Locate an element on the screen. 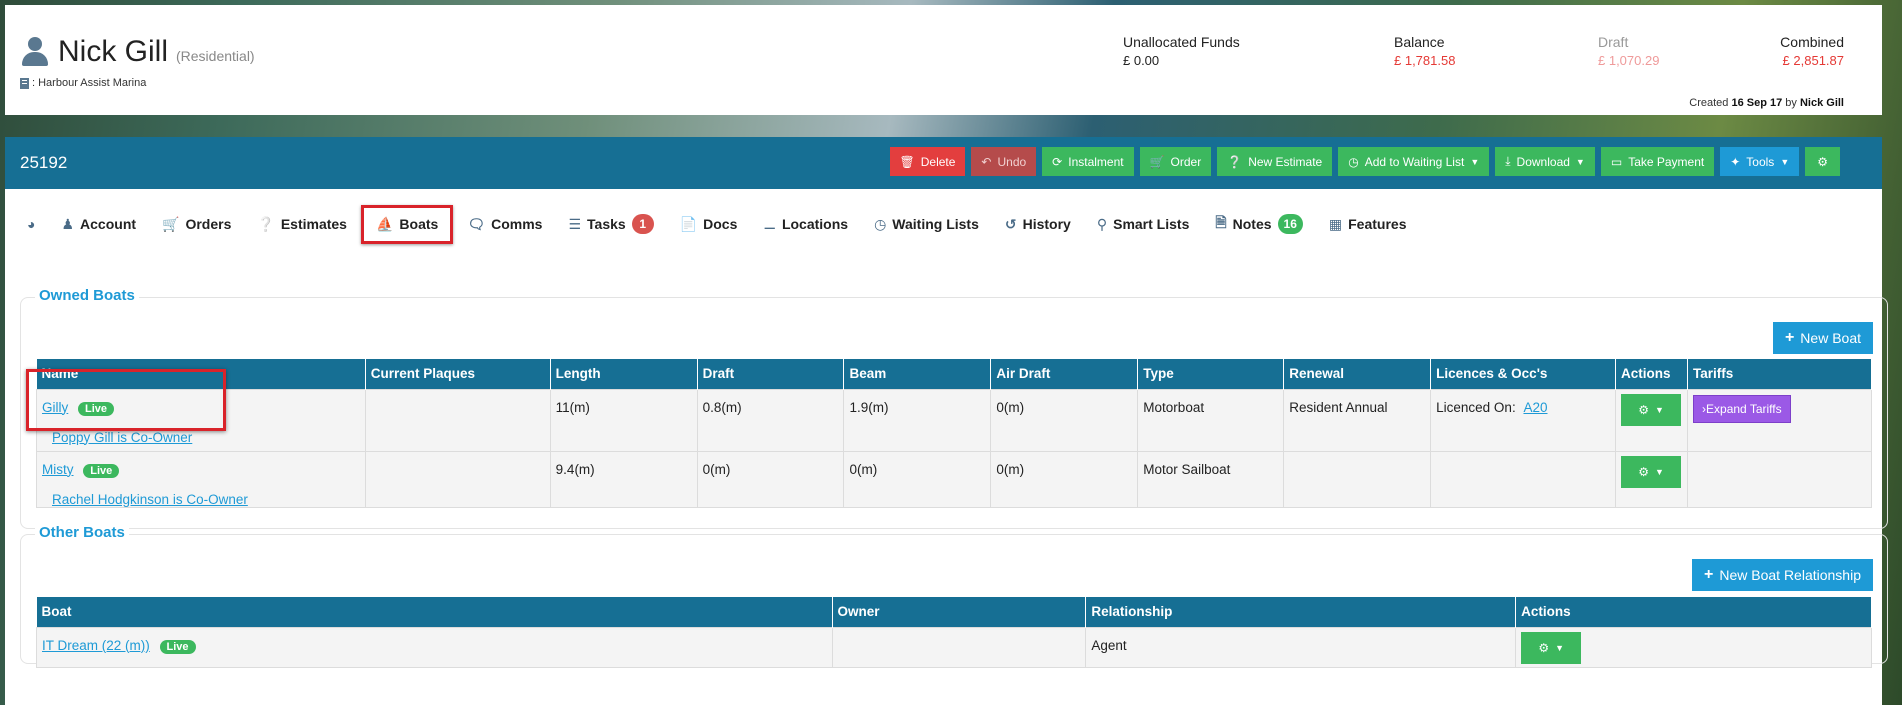 Image resolution: width=1902 pixels, height=705 pixels. new-boat-relationship-label: New Boat Relationship is located at coordinates (1790, 575).